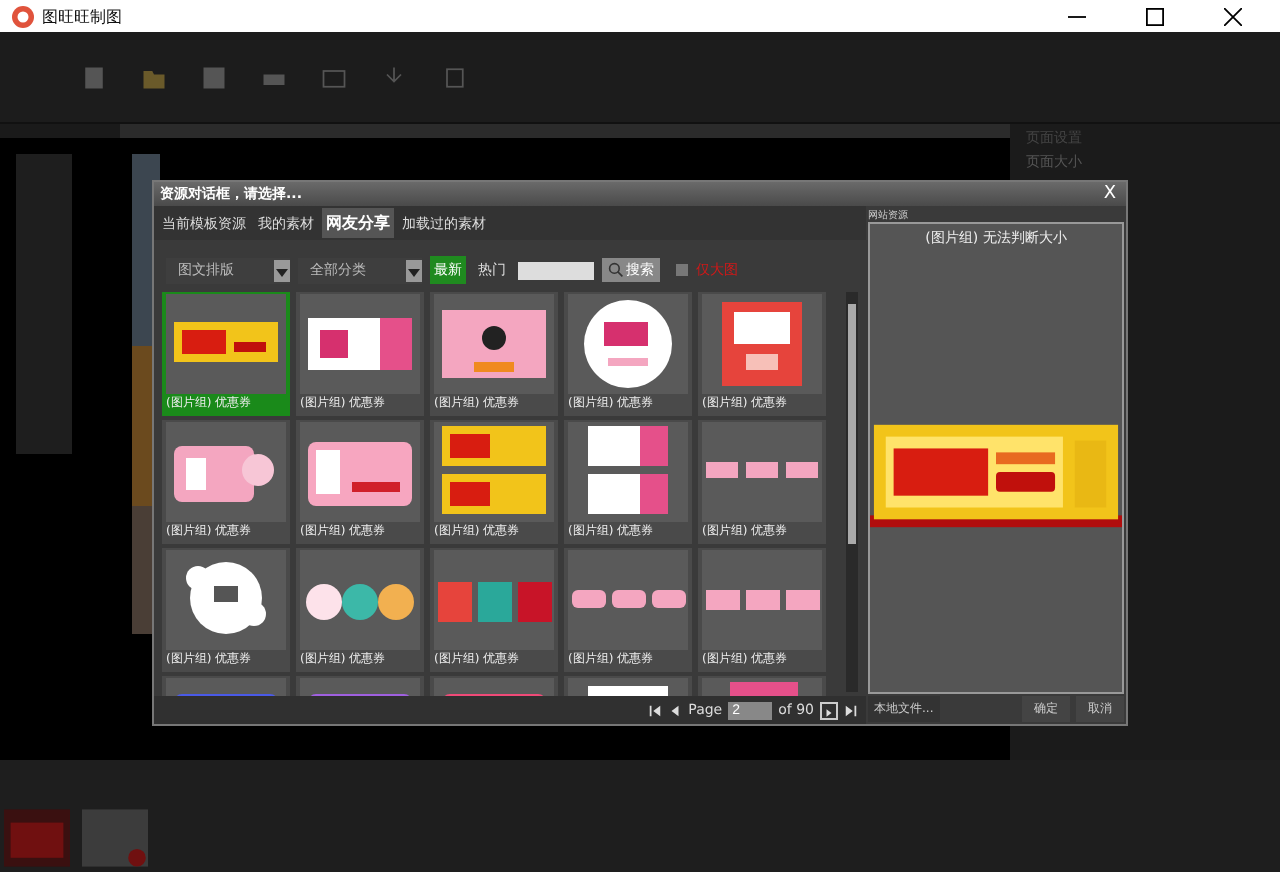  What do you see at coordinates (82, 16) in the screenshot?
I see `window-title: 图旺旺制图` at bounding box center [82, 16].